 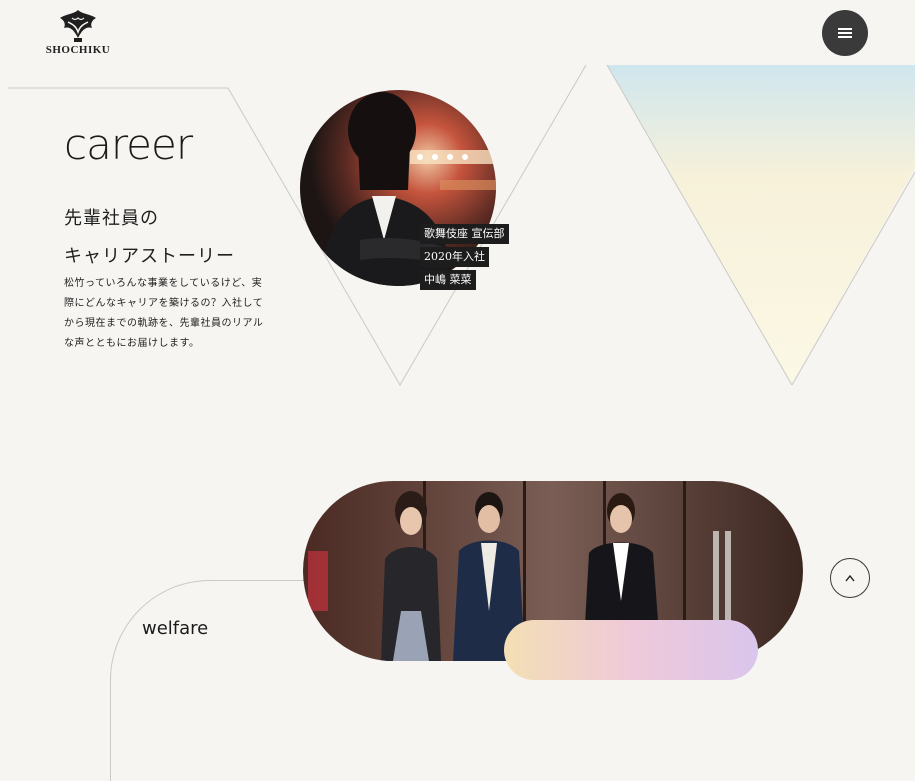 What do you see at coordinates (175, 628) in the screenshot?
I see `welfare-heading: welfare` at bounding box center [175, 628].